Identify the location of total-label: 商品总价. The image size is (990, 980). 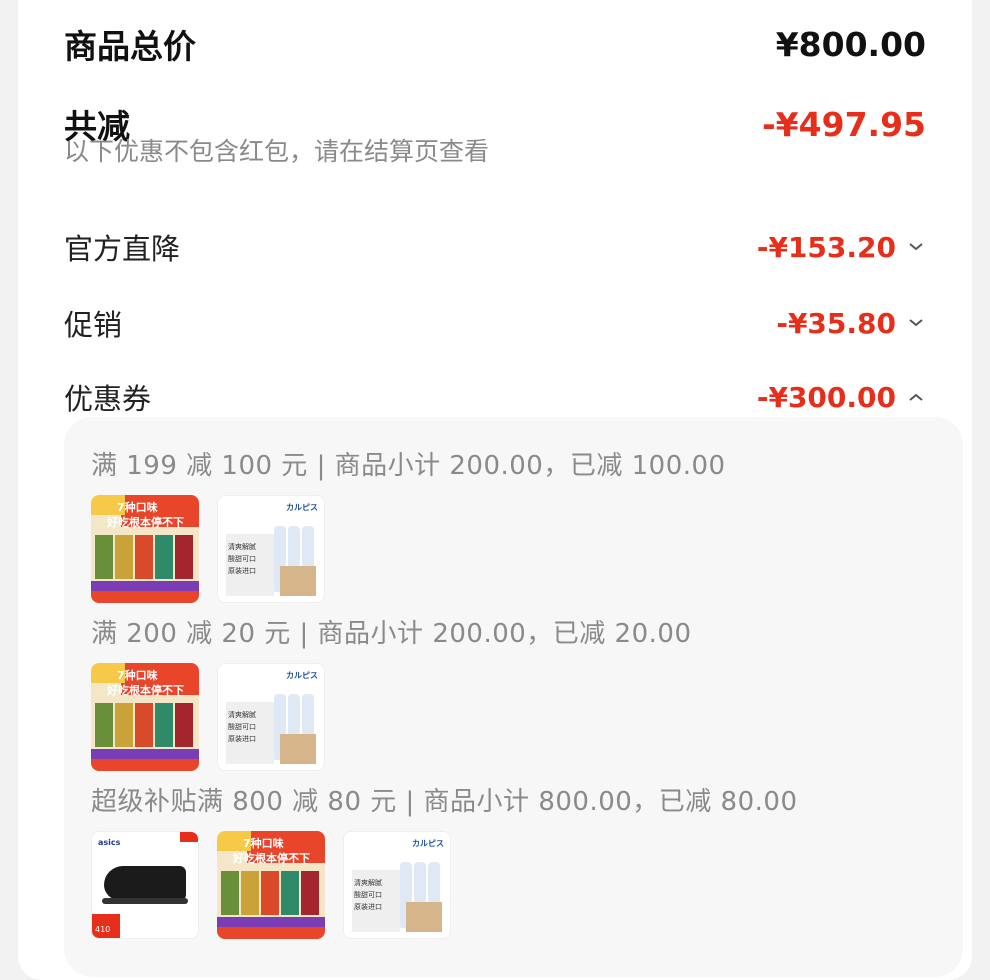
(130, 46).